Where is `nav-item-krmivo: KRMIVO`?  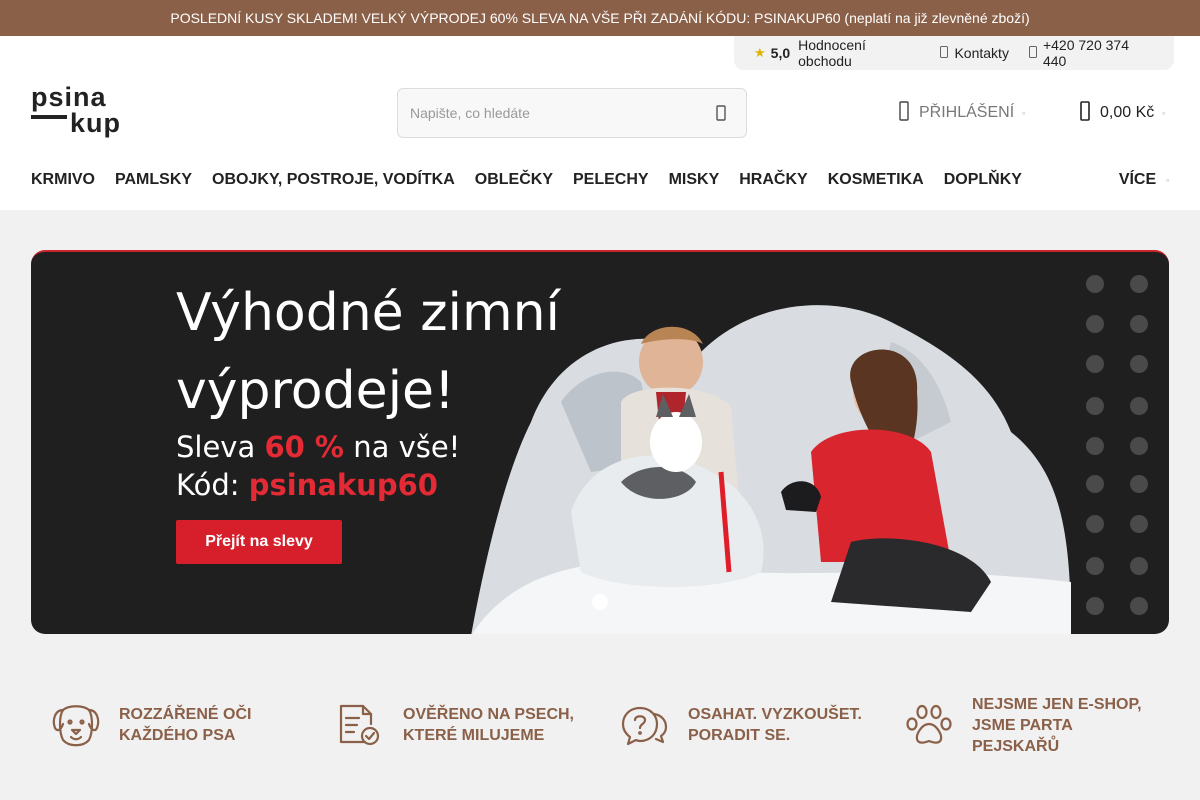
nav-item-krmivo: KRMIVO is located at coordinates (63, 180).